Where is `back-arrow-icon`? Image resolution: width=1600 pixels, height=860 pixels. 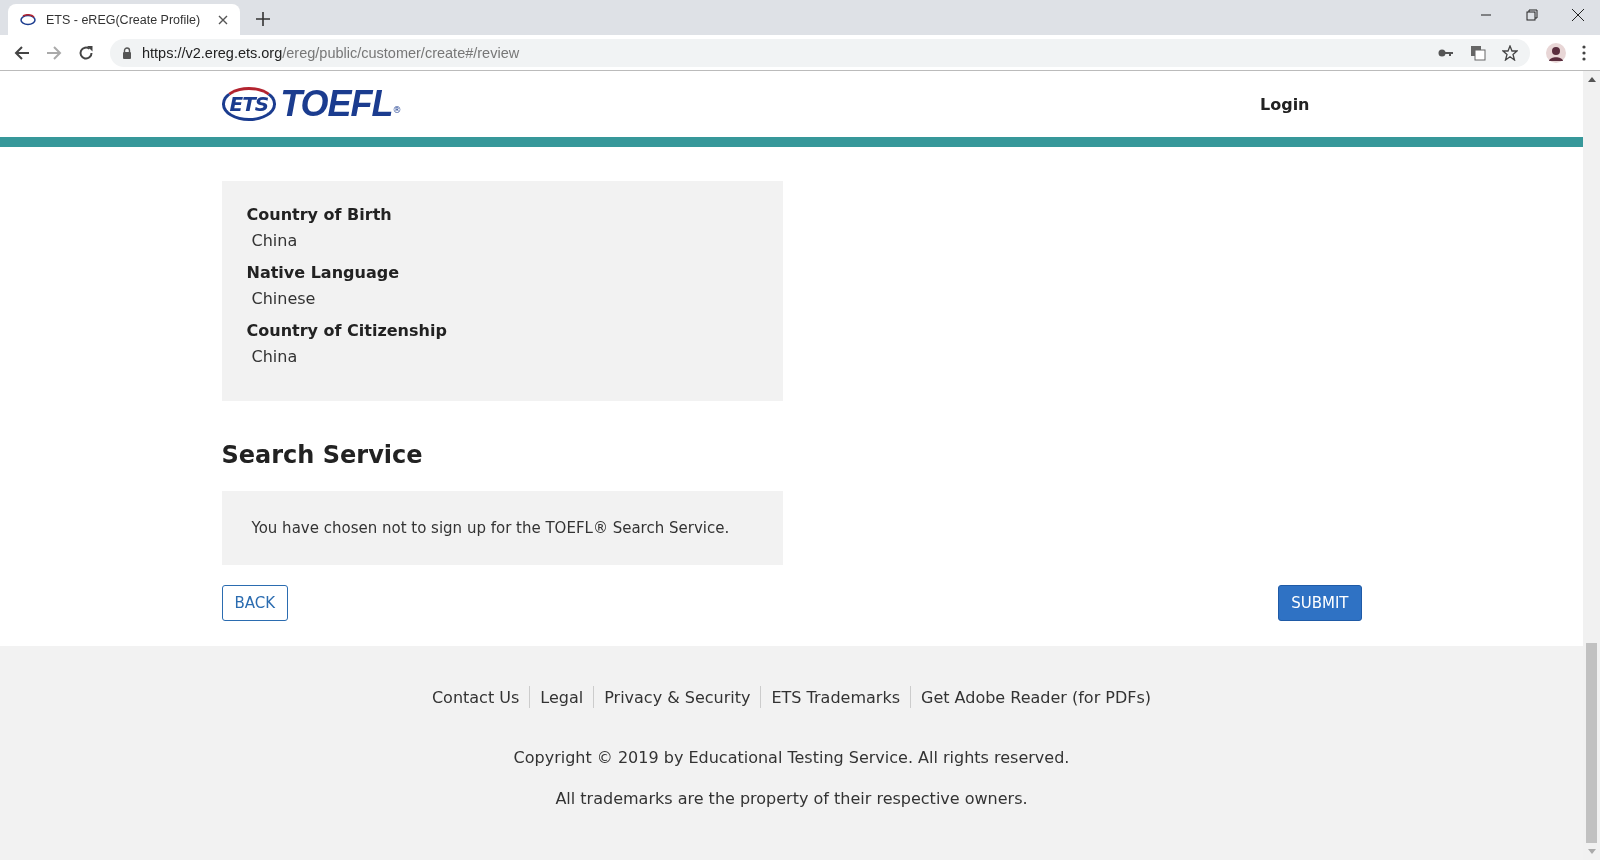
back-arrow-icon is located at coordinates (22, 52).